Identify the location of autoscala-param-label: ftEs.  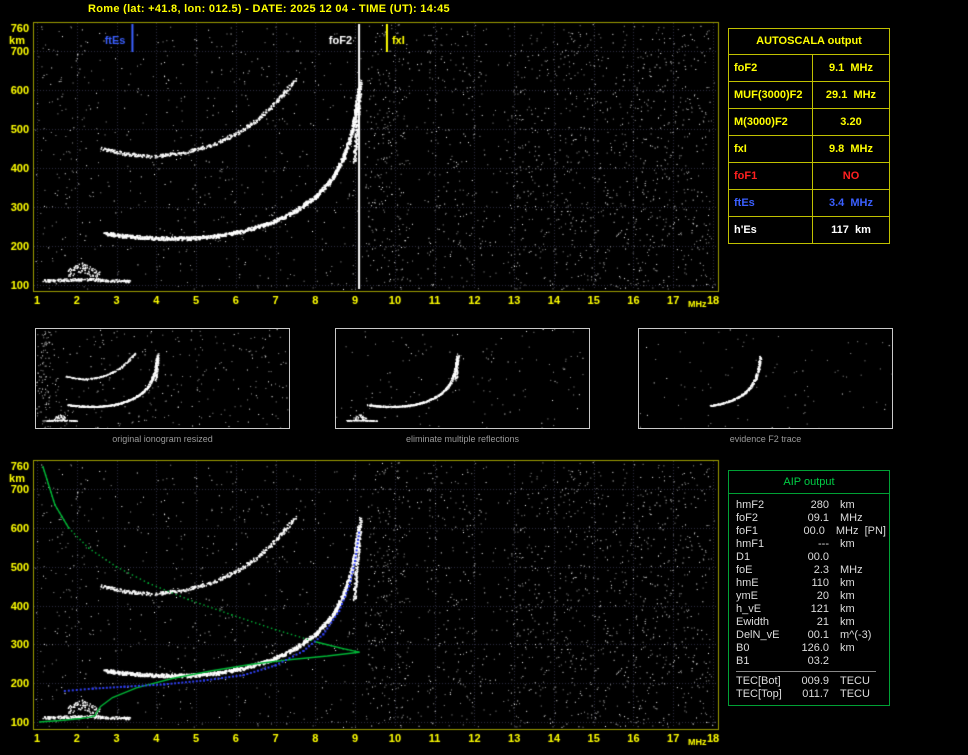
(771, 203).